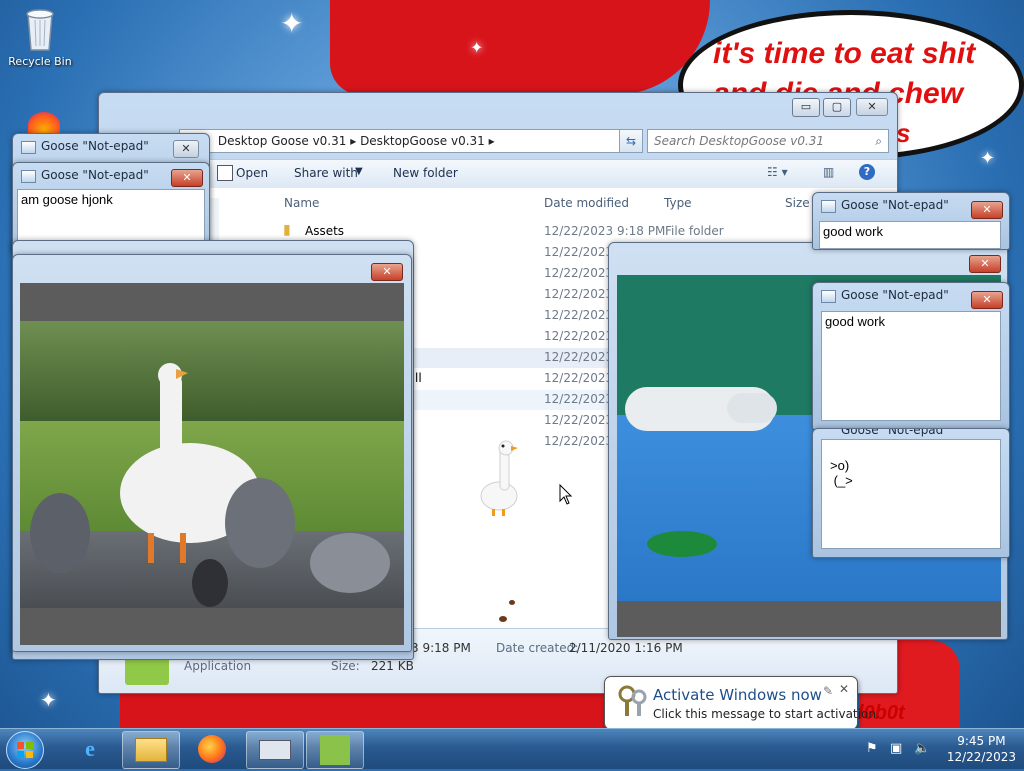 The image size is (1024, 771). What do you see at coordinates (837, 107) in the screenshot?
I see `maximize-button: ▢` at bounding box center [837, 107].